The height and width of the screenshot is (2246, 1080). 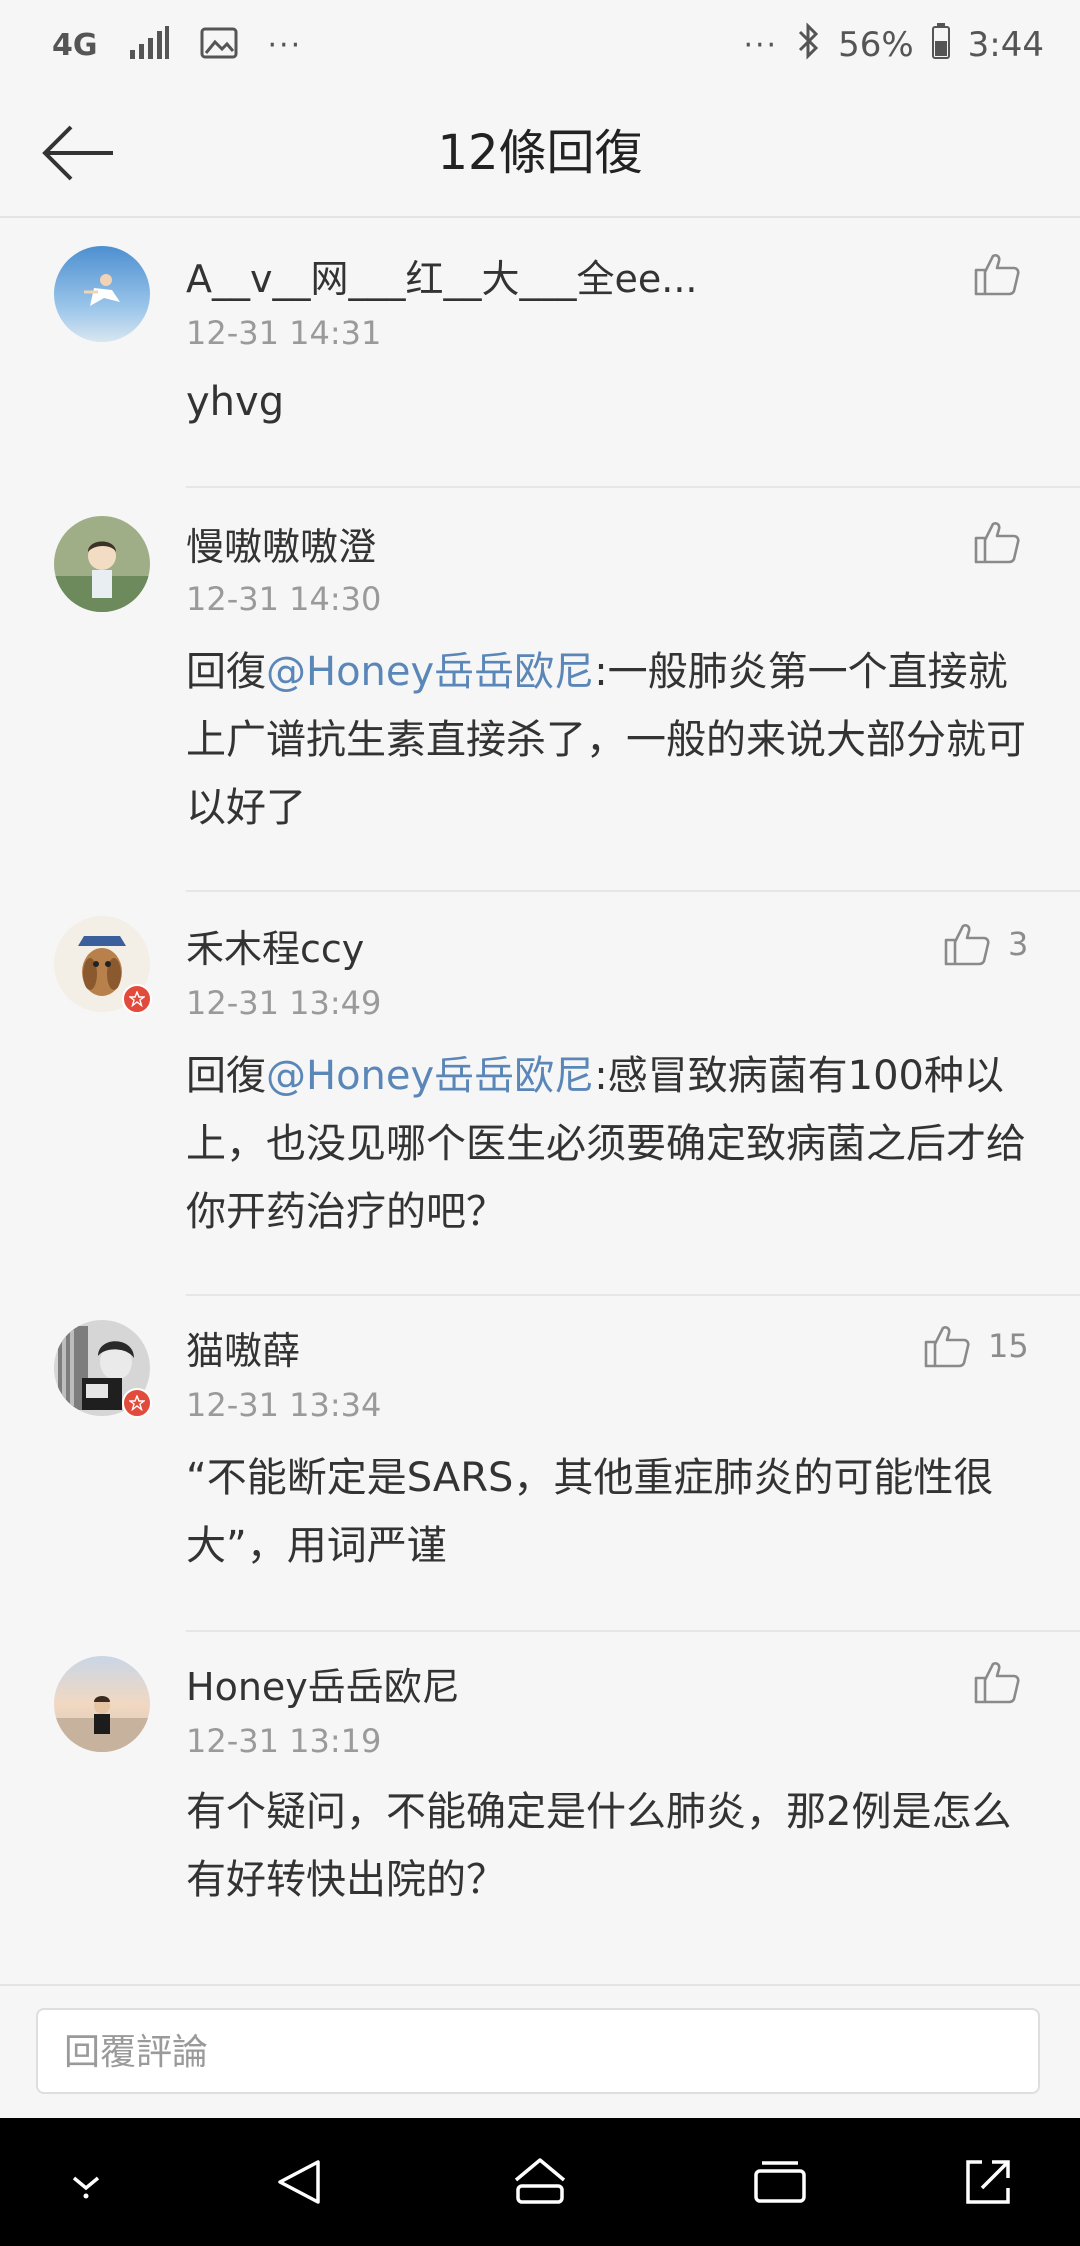 What do you see at coordinates (219, 45) in the screenshot?
I see `gallery-icon` at bounding box center [219, 45].